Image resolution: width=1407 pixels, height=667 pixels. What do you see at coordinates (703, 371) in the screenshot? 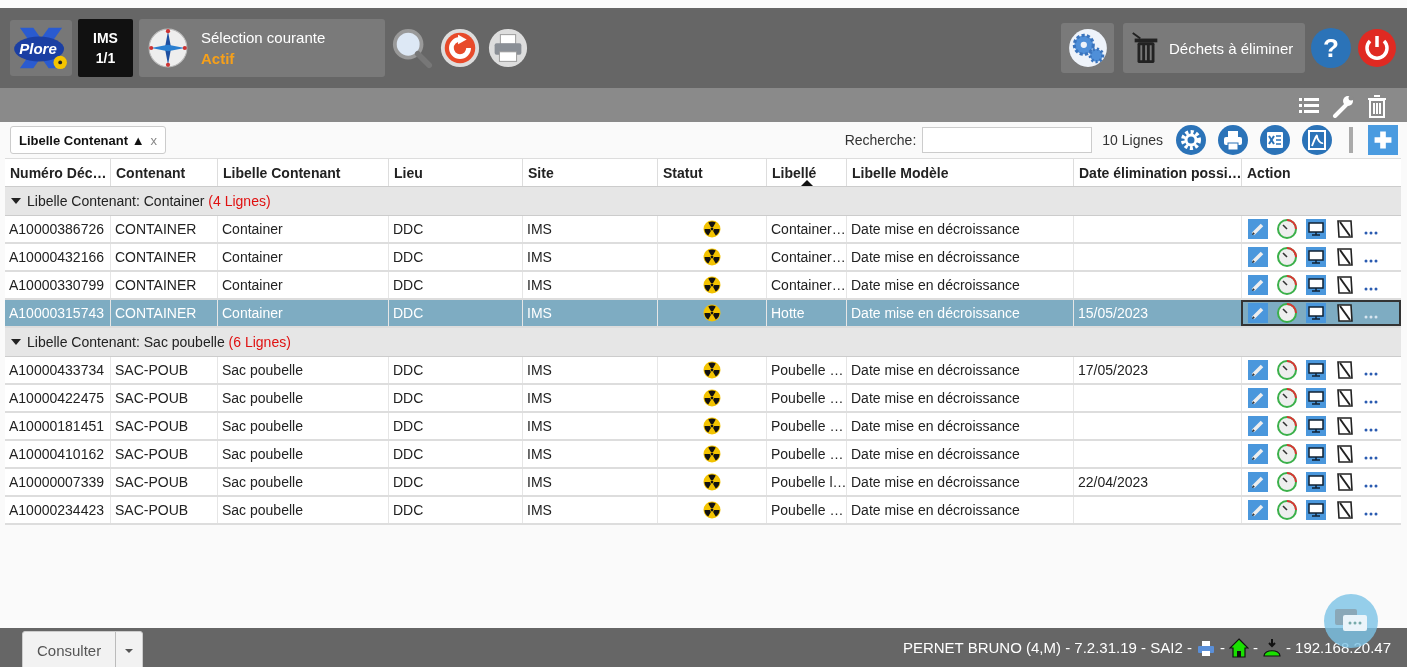
I see `table-row: A10000433734 SAC-POUB Sac poubelle DDC IMS Poubelle … Date mise en décroissance 17/05/2023` at bounding box center [703, 371].